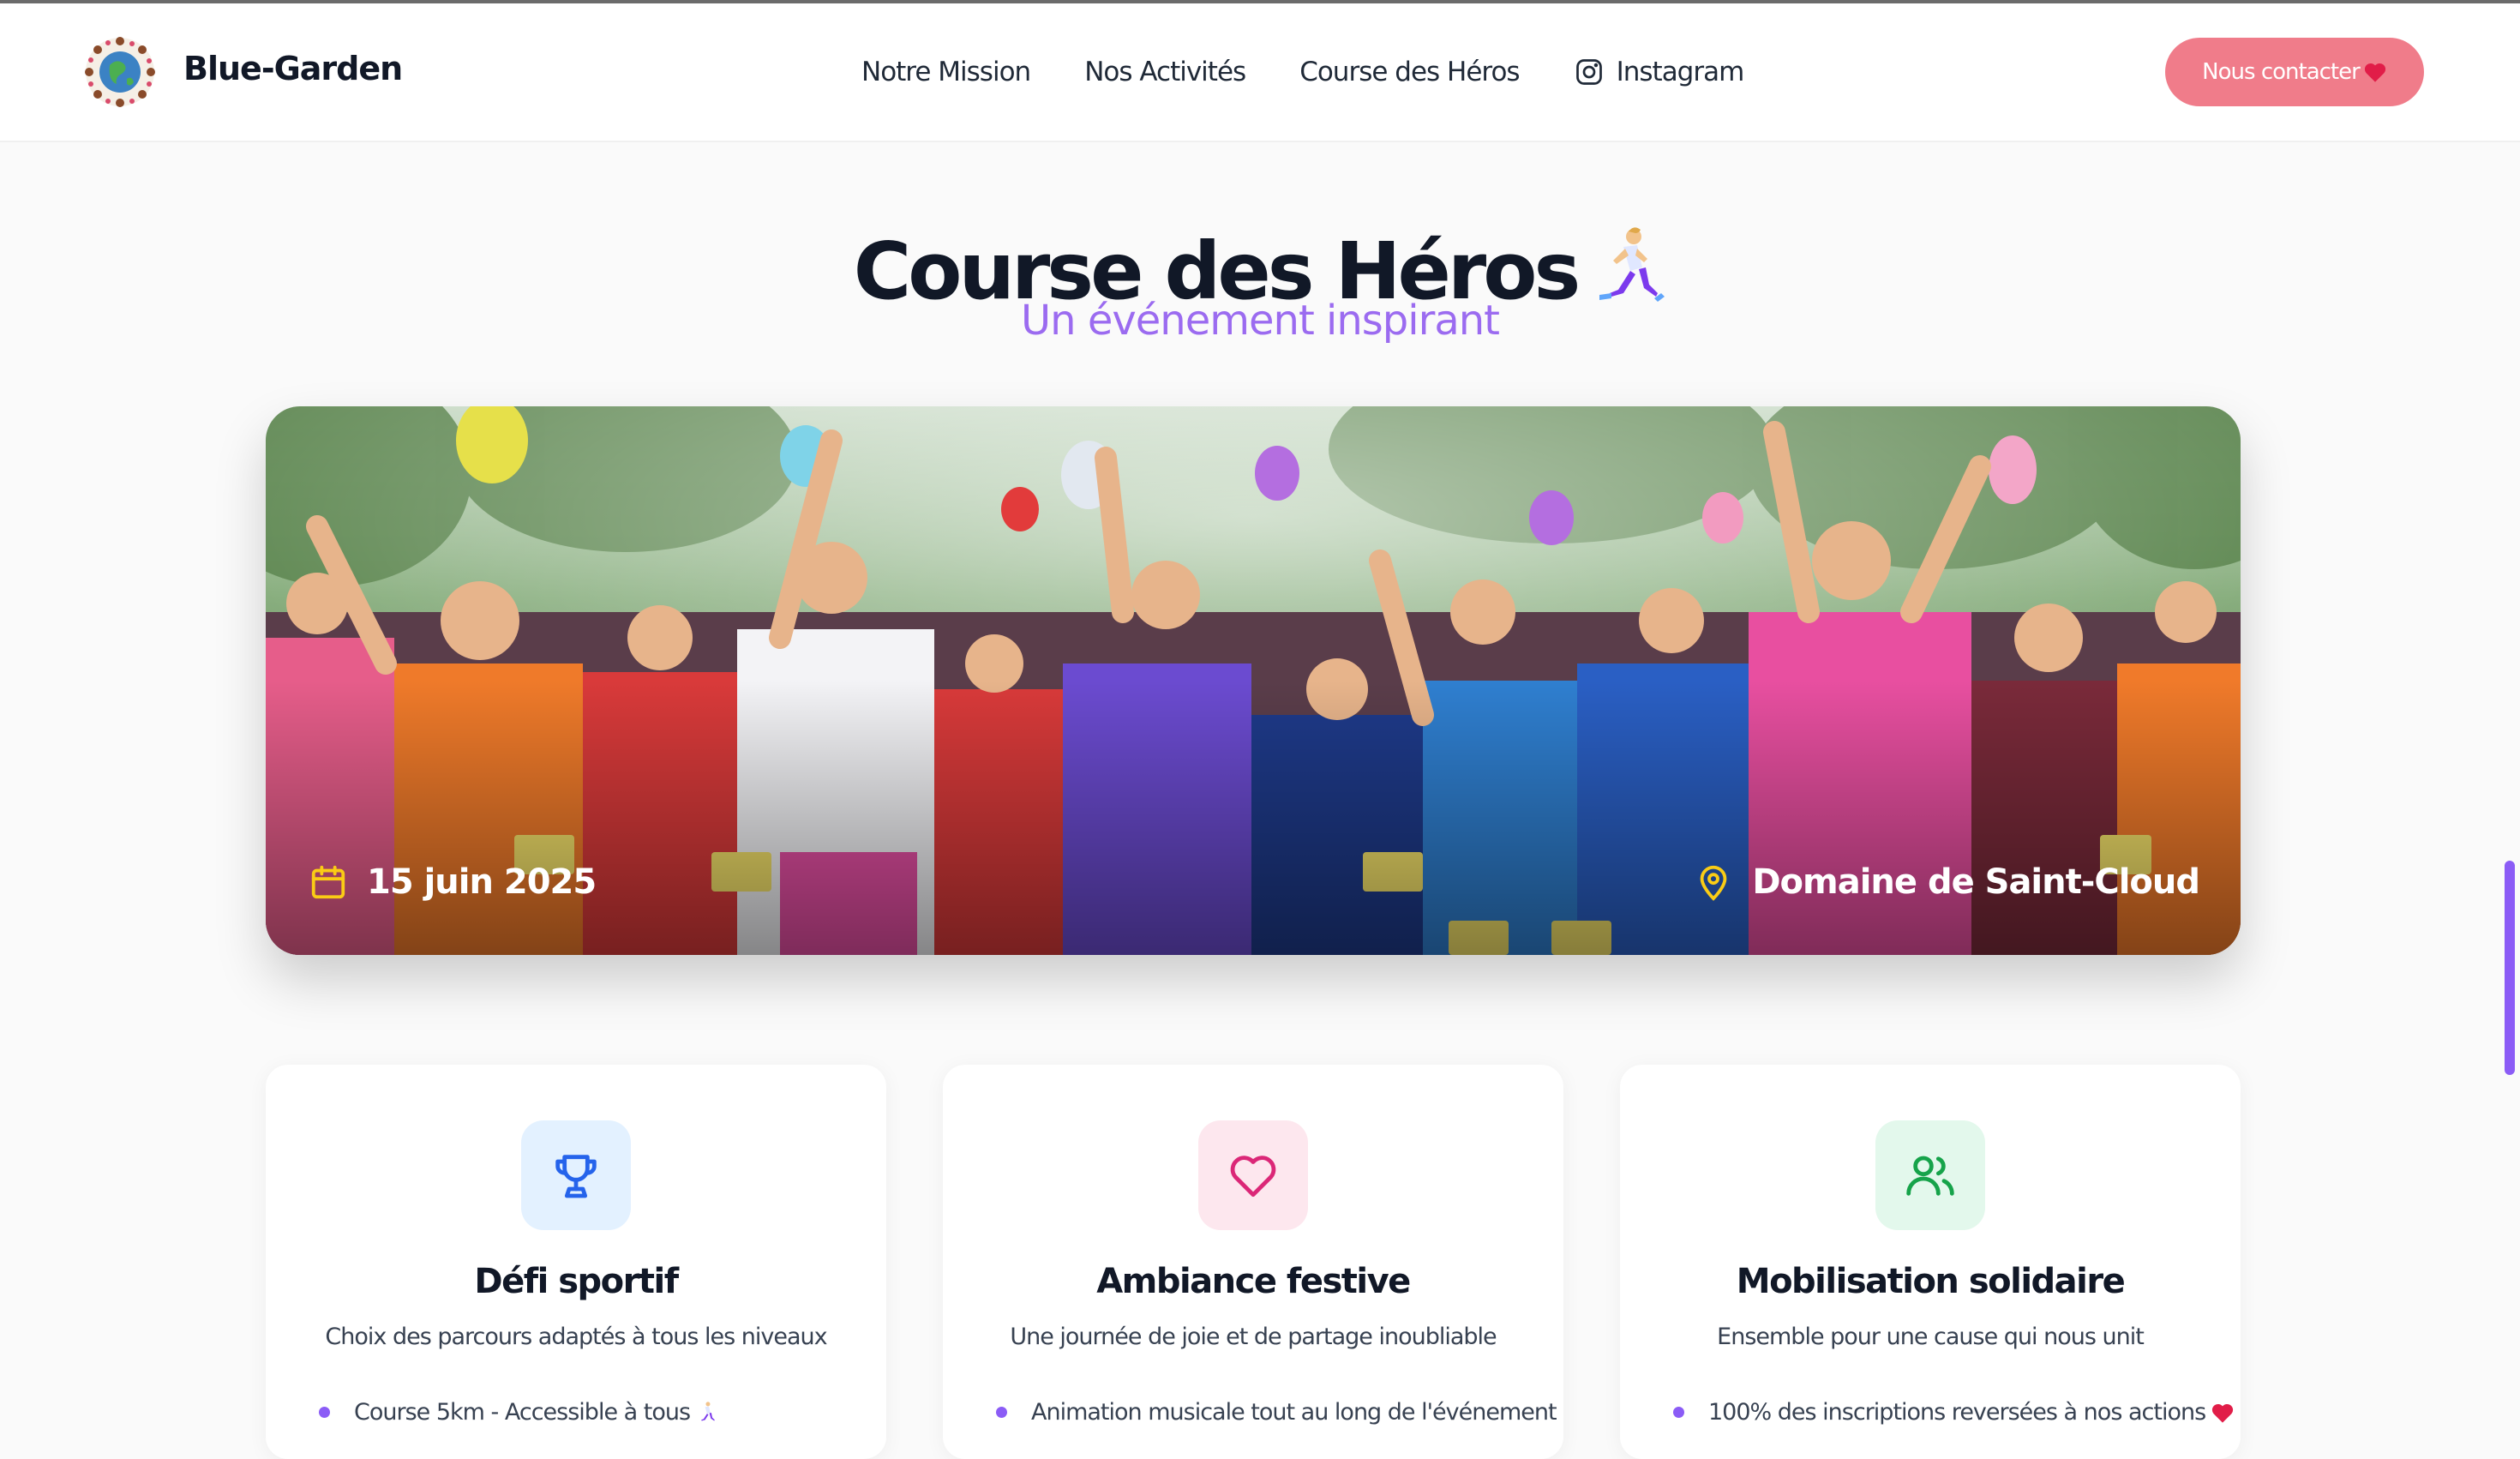  What do you see at coordinates (946, 72) in the screenshot?
I see `nav-notre-mission: Notre Mission` at bounding box center [946, 72].